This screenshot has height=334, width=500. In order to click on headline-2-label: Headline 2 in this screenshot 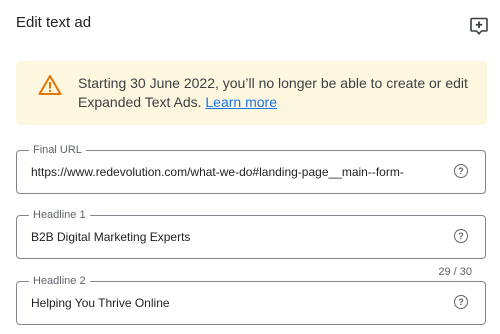, I will do `click(59, 281)`.